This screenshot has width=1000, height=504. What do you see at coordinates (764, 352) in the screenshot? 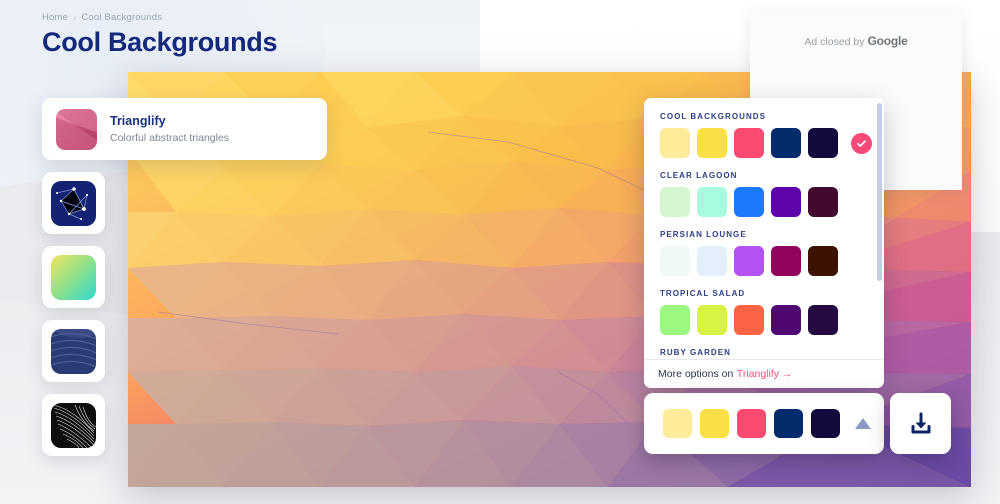
I see `palette-group-ruby-garden: RUBY GARDEN` at bounding box center [764, 352].